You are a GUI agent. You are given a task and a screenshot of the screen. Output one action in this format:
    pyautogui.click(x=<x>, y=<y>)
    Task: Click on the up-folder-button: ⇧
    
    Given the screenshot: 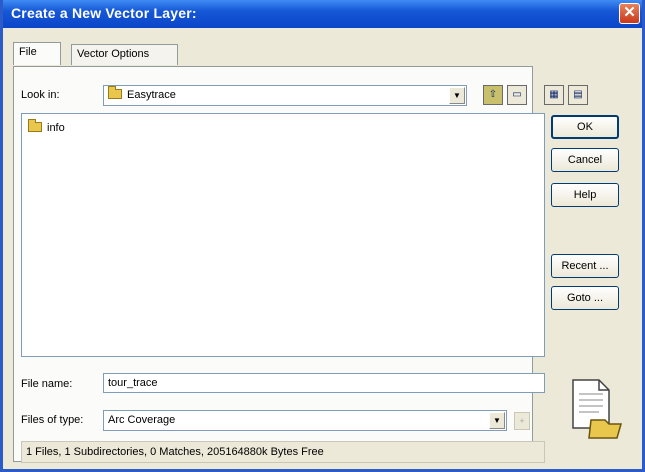 What is the action you would take?
    pyautogui.click(x=493, y=95)
    